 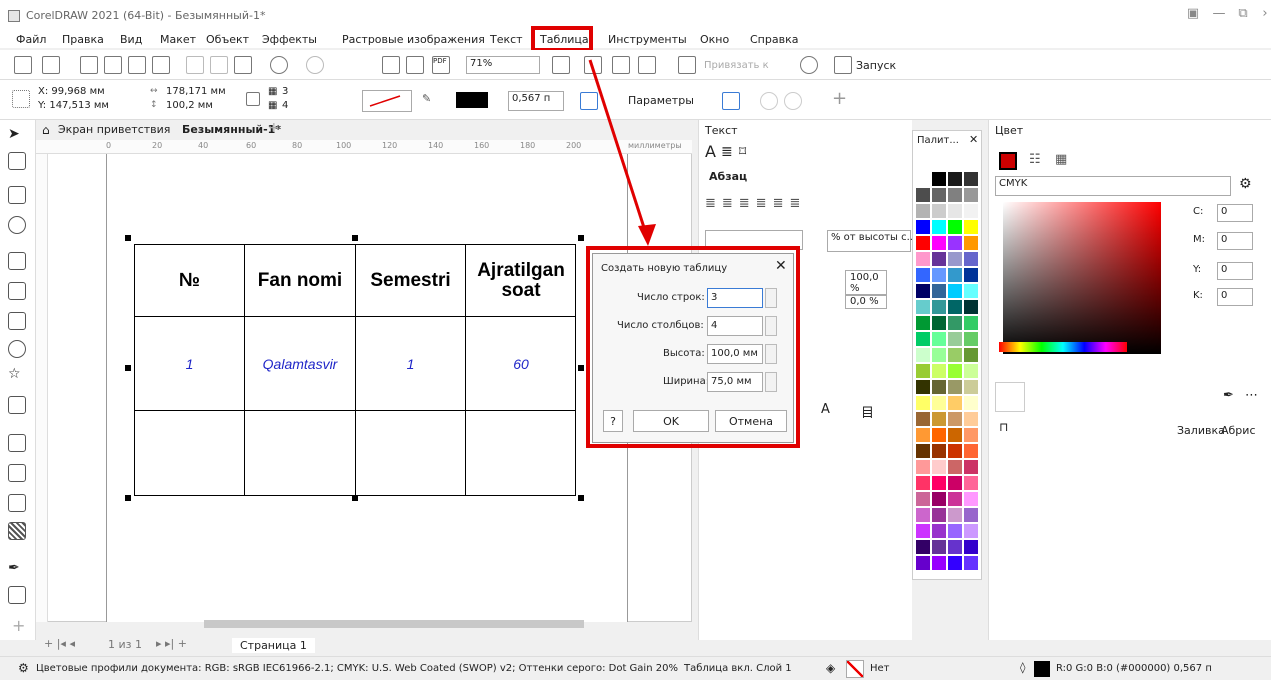 What do you see at coordinates (1003, 427) in the screenshot?
I see `lock-icon: ⊓` at bounding box center [1003, 427].